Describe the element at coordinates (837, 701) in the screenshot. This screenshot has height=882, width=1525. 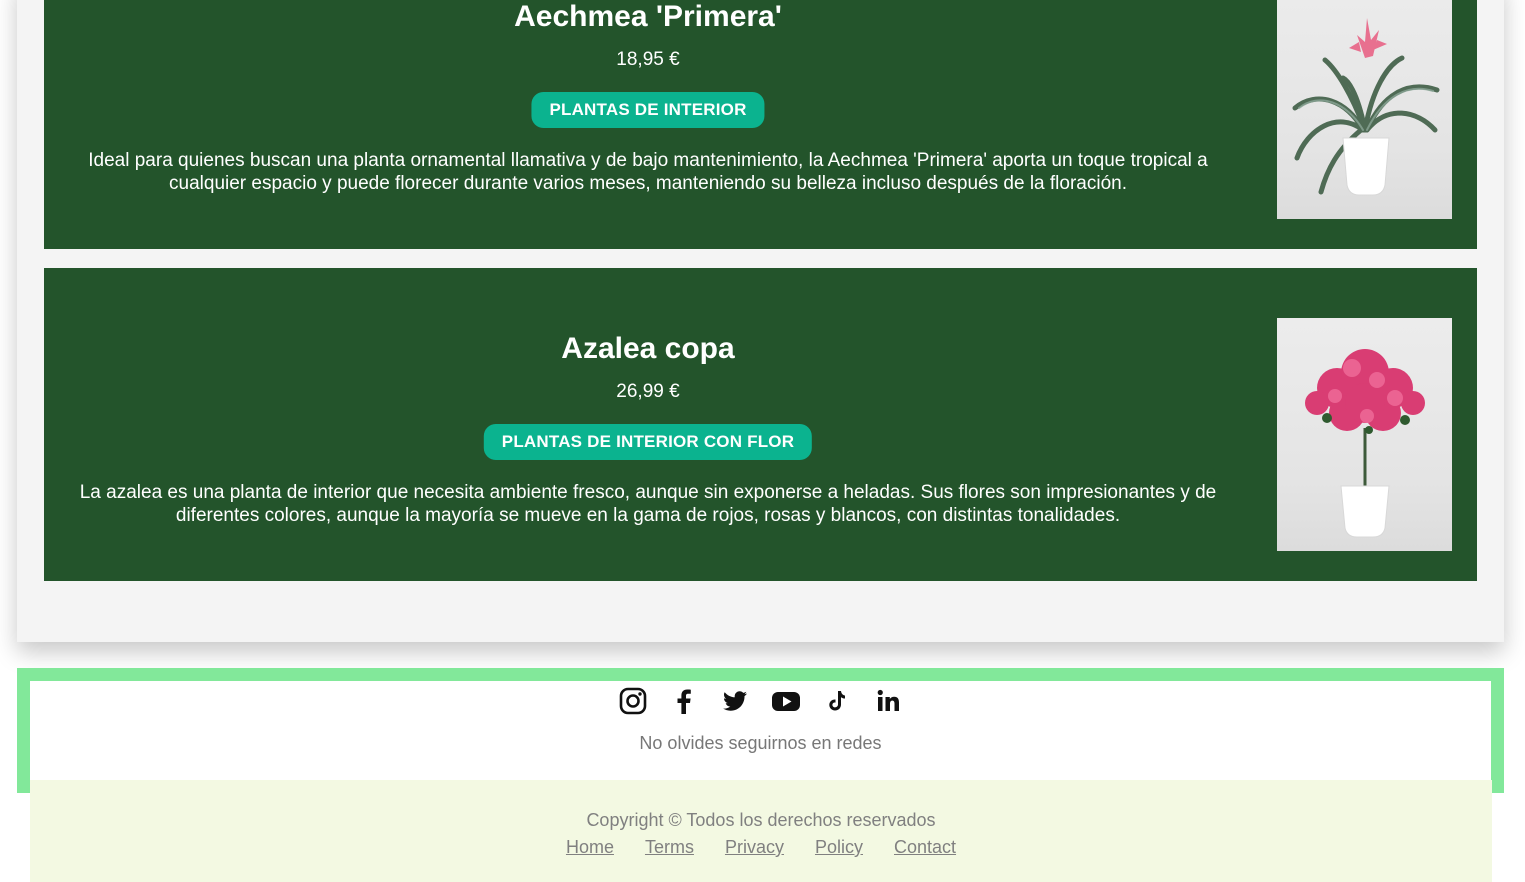
I see `tiktok-icon` at that location.